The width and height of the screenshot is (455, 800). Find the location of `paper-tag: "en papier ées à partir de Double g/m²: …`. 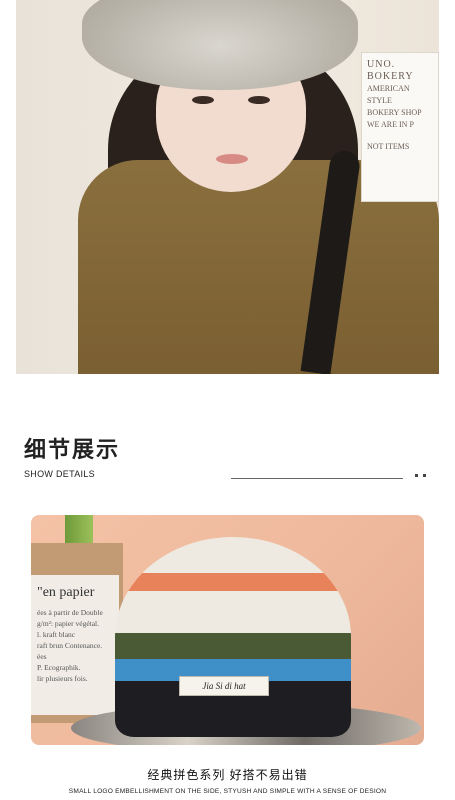

paper-tag: "en papier ées à partir de Double g/m²: … is located at coordinates (75, 645).